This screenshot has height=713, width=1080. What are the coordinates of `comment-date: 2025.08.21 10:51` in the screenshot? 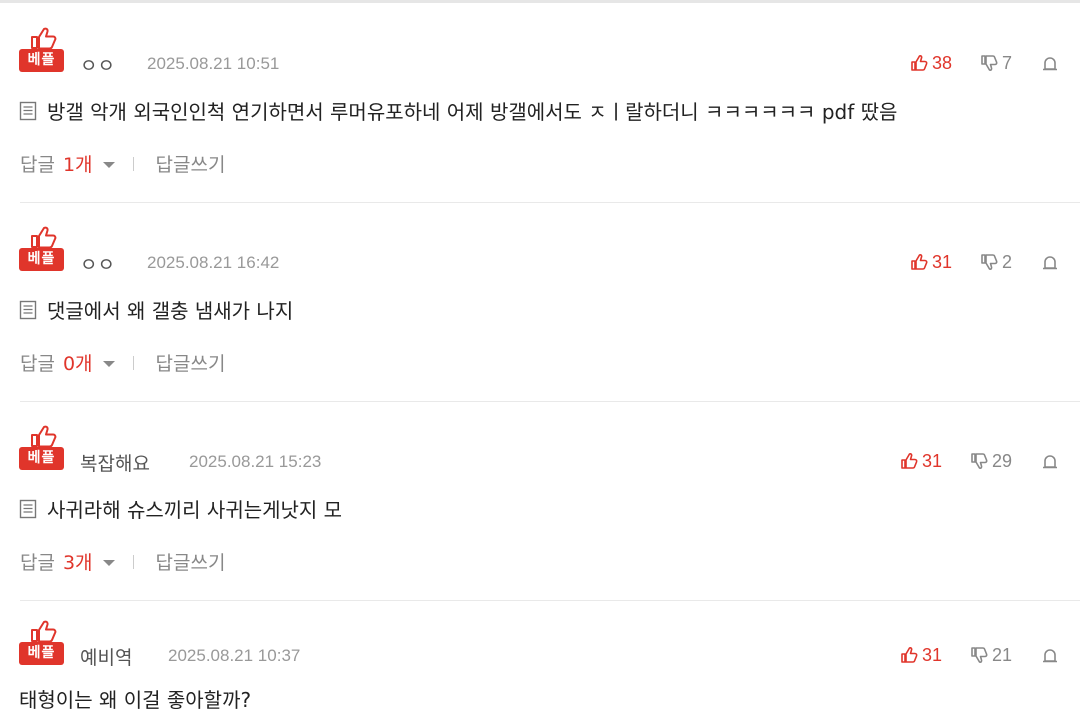 It's located at (213, 63).